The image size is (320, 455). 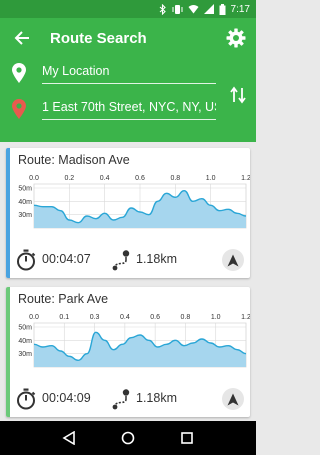 I want to click on route-footer: 00:04:09 1.18km, so click(x=131, y=399).